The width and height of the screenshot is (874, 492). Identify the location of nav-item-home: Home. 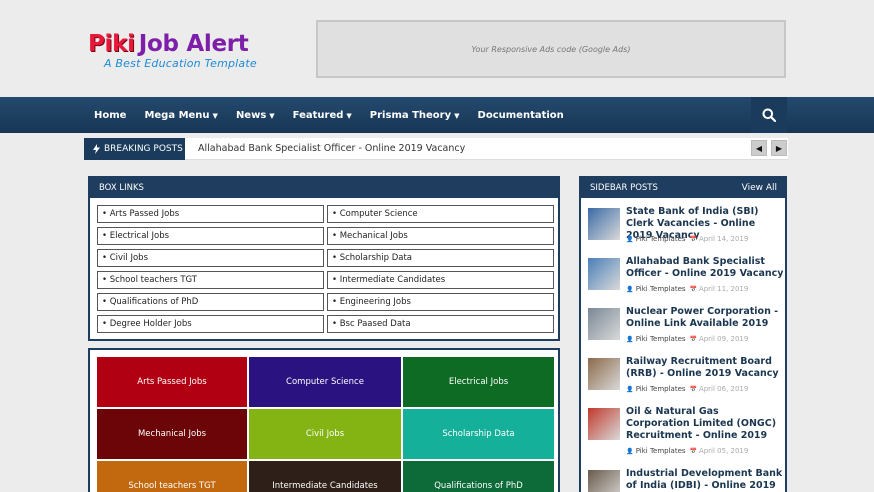
(110, 115).